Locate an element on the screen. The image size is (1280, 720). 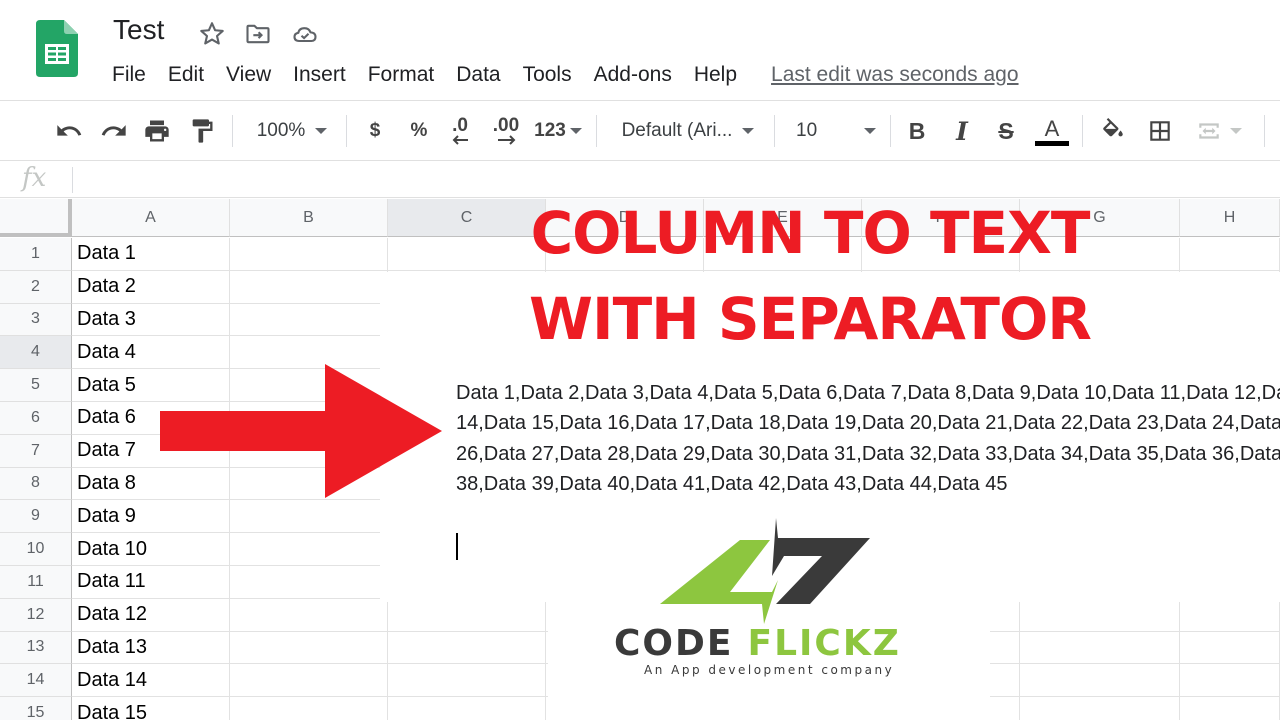
cloud-saved-icon is located at coordinates (305, 34).